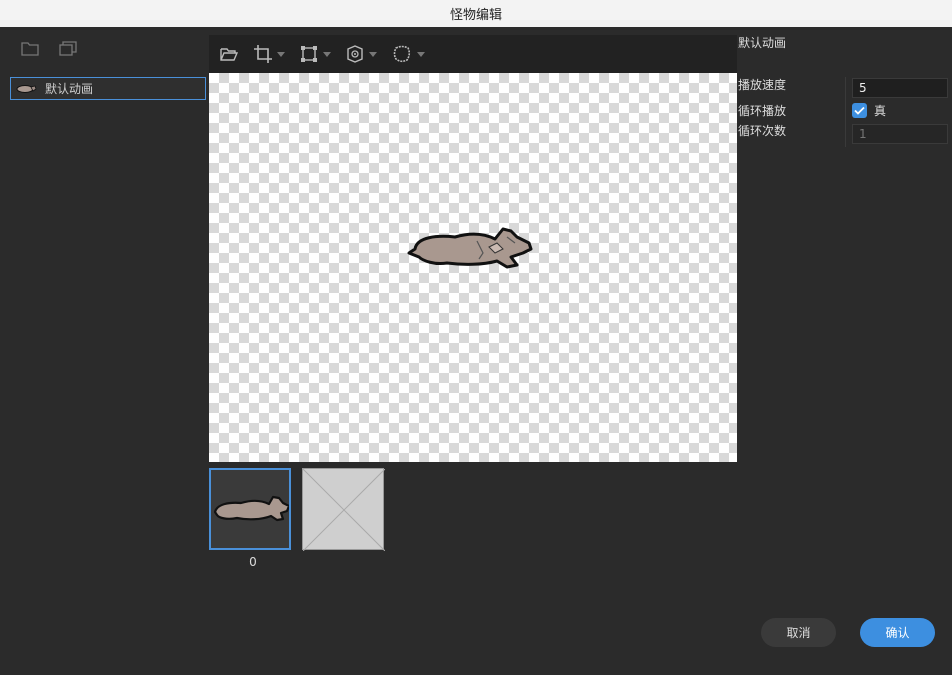  I want to click on confirm-button: 确认, so click(897, 632).